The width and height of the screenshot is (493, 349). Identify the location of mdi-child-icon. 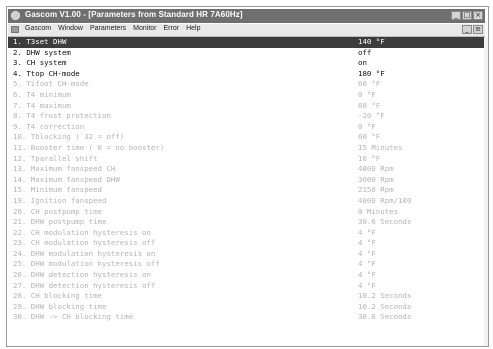
(15, 29).